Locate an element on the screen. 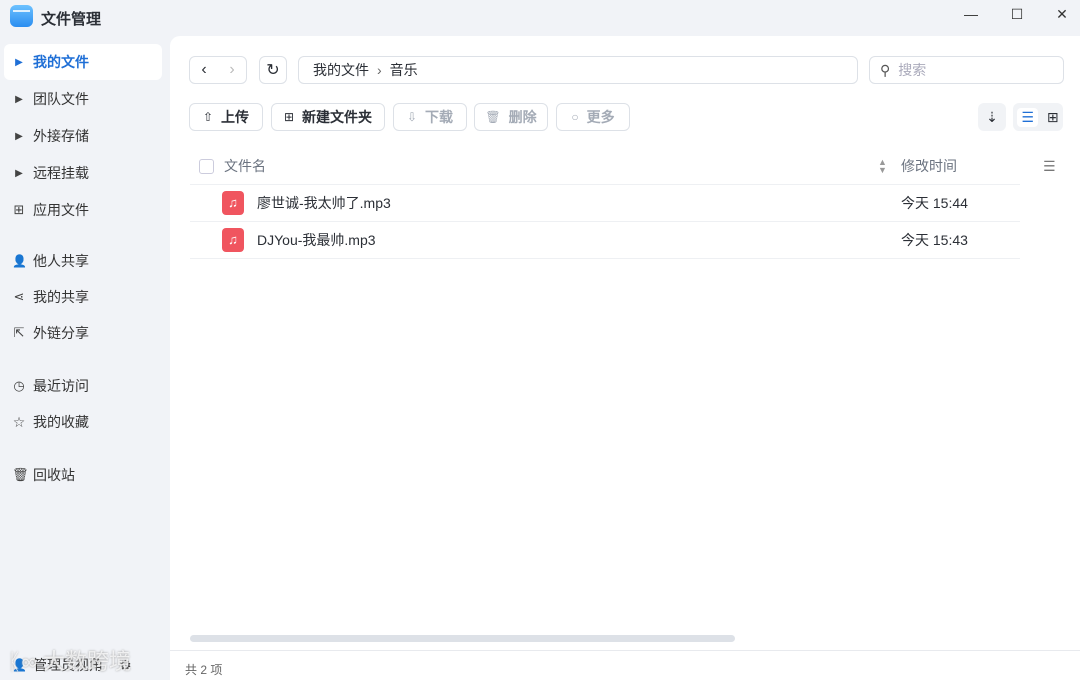 This screenshot has height=680, width=1080. external-link-icon: ⇱ is located at coordinates (19, 332).